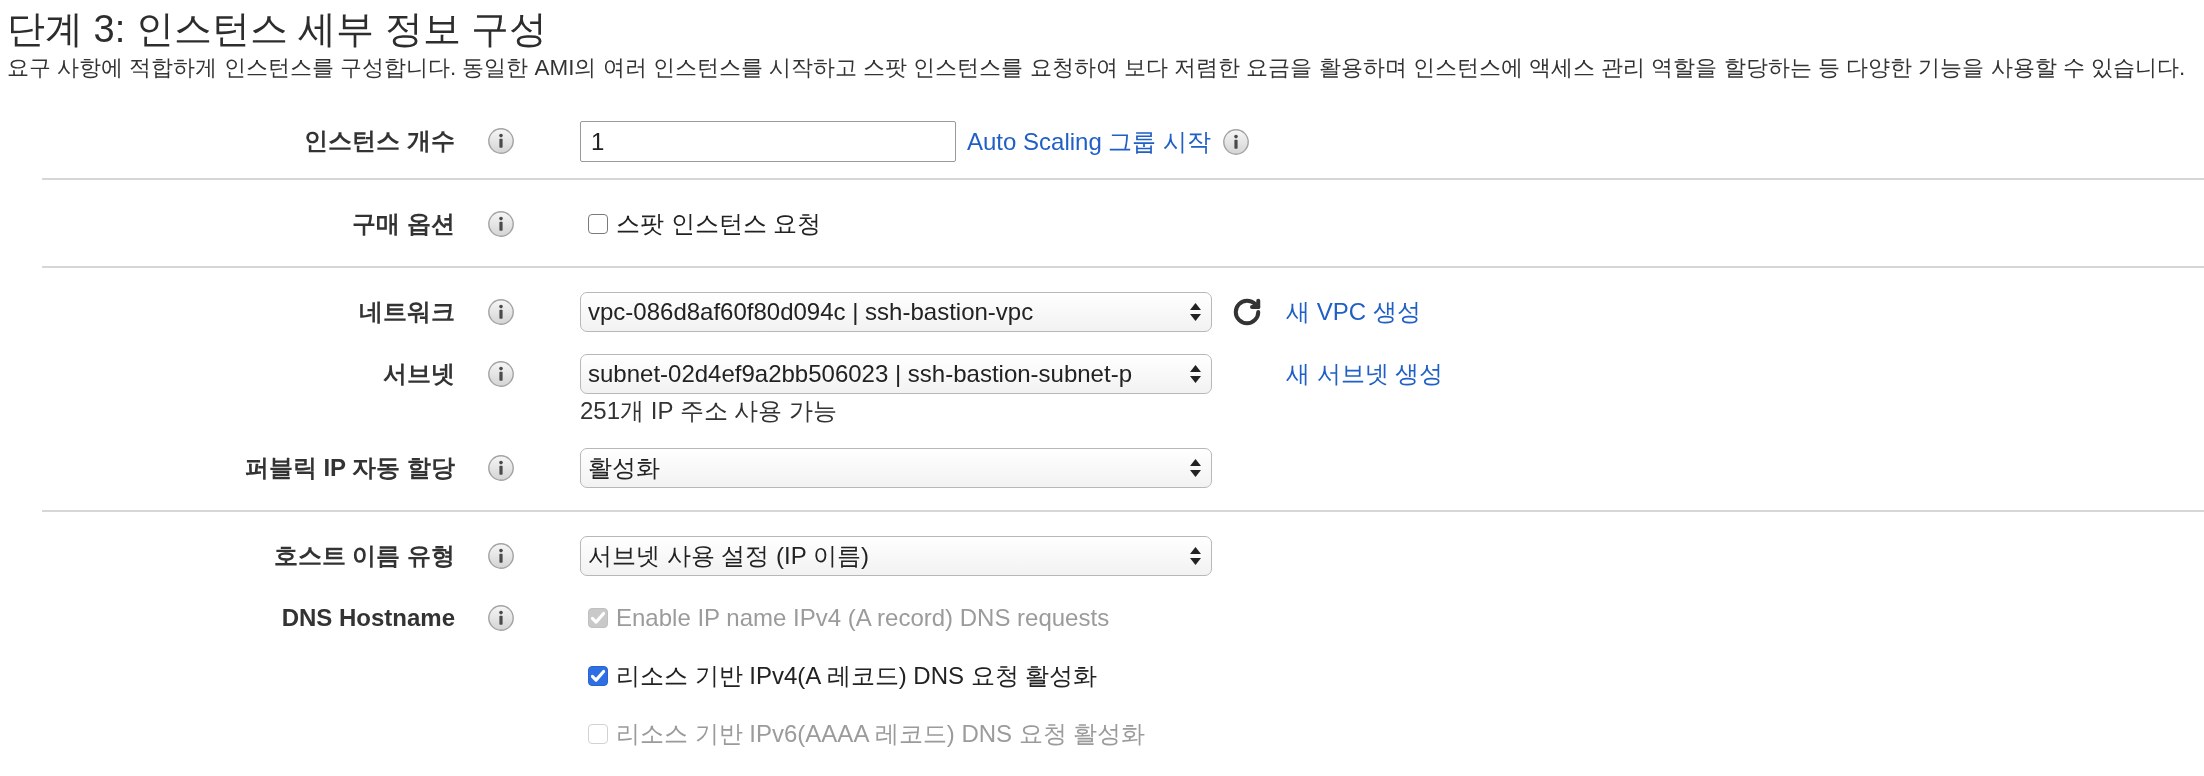  What do you see at coordinates (1365, 374) in the screenshot?
I see `link: 새 서브넷 생성` at bounding box center [1365, 374].